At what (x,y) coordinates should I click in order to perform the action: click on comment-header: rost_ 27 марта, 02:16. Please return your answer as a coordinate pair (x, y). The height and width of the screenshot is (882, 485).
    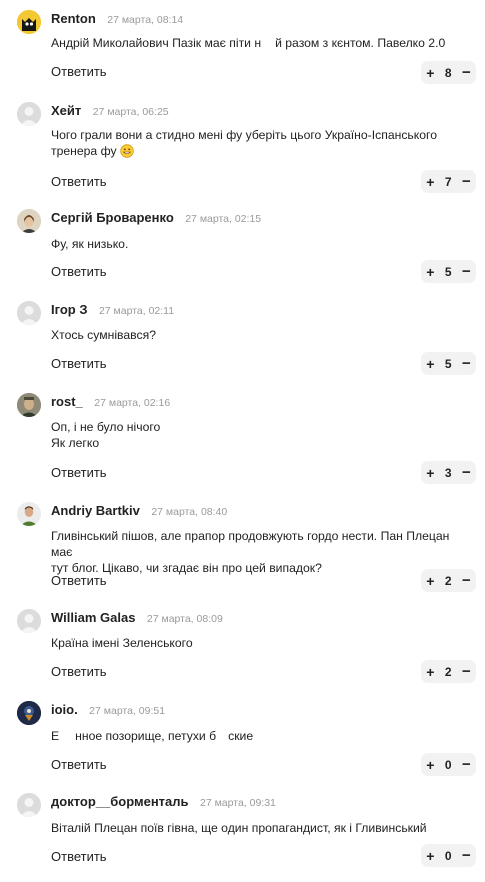
    Looking at the image, I should click on (110, 402).